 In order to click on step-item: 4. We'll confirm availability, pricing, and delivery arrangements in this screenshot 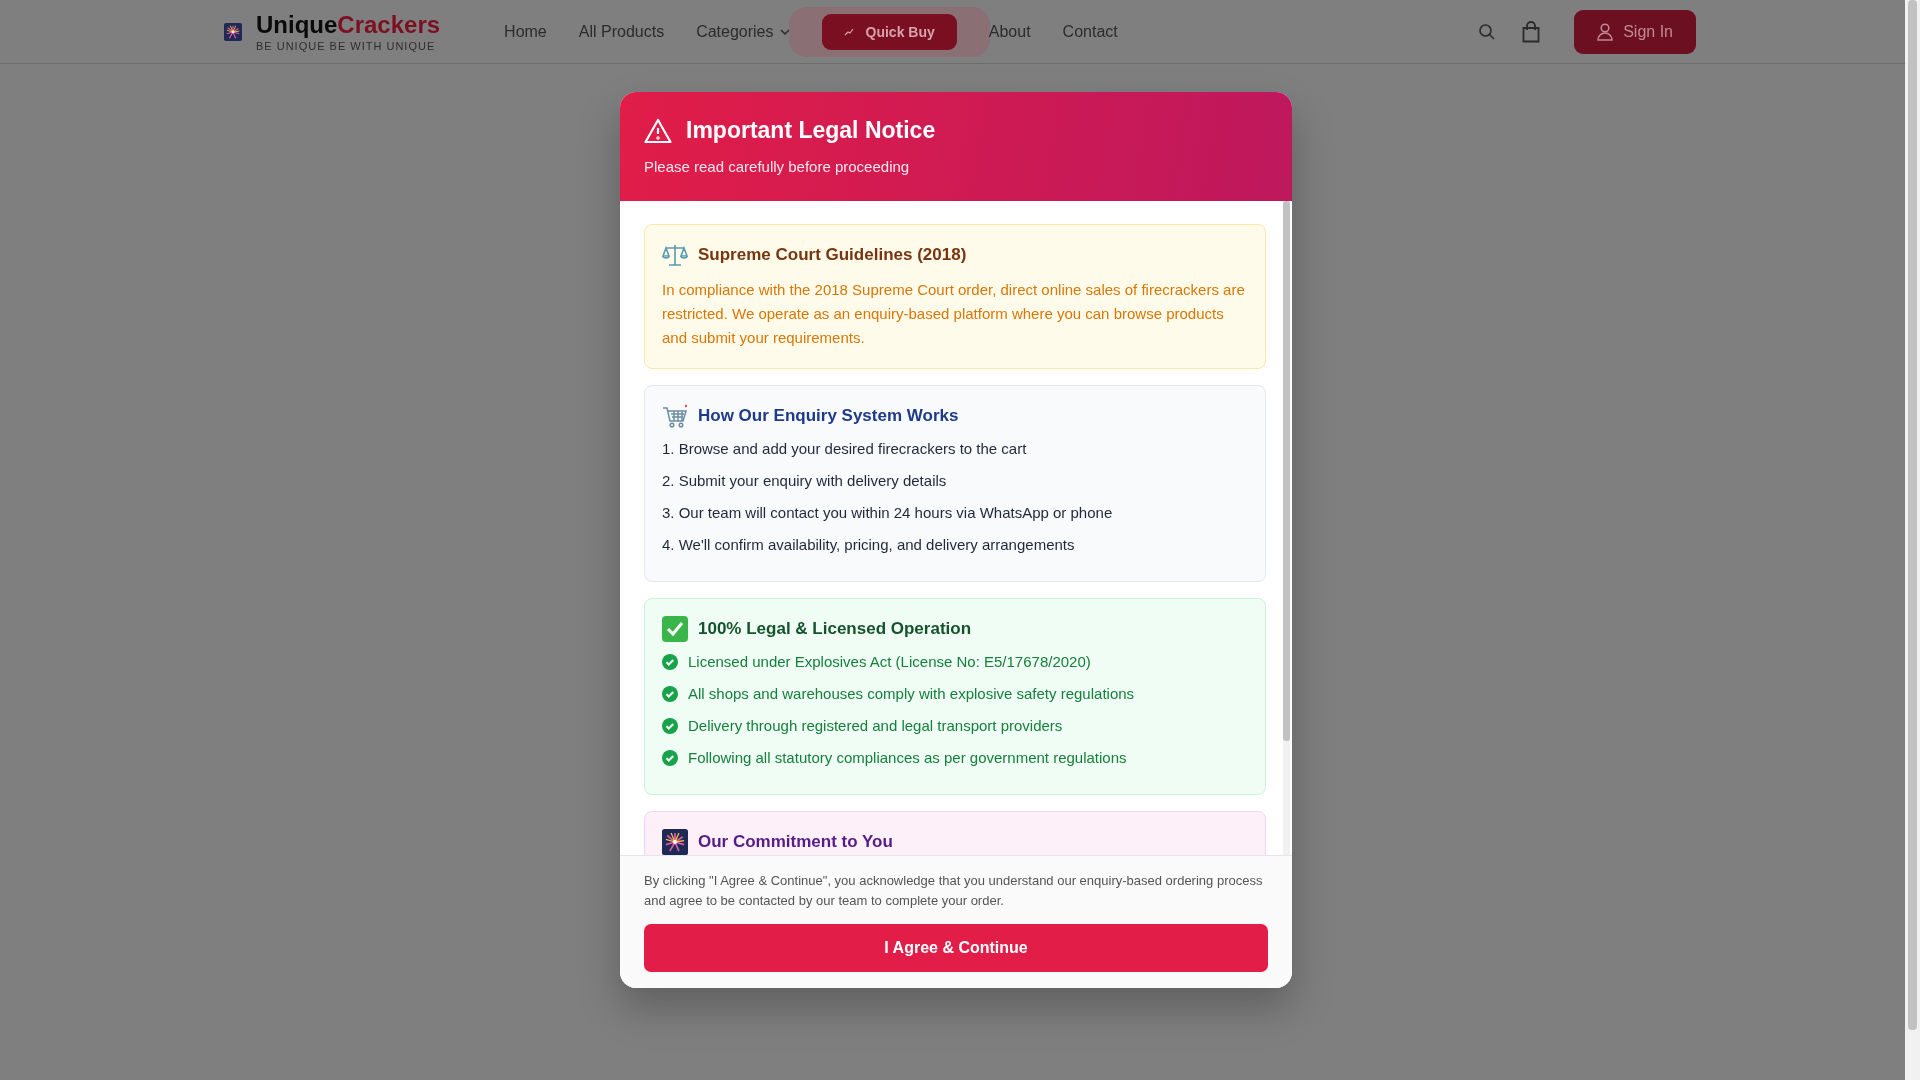, I will do `click(868, 545)`.